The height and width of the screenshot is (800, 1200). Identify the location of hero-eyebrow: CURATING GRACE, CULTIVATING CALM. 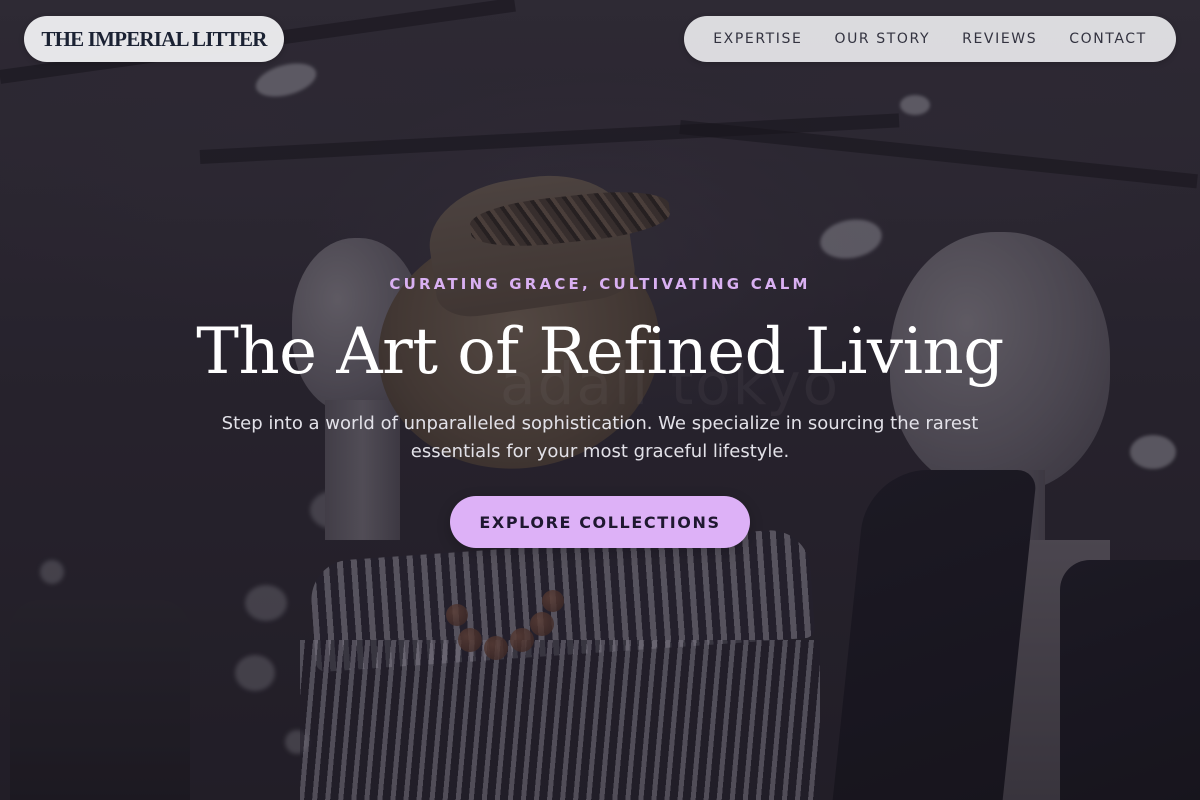
(600, 284).